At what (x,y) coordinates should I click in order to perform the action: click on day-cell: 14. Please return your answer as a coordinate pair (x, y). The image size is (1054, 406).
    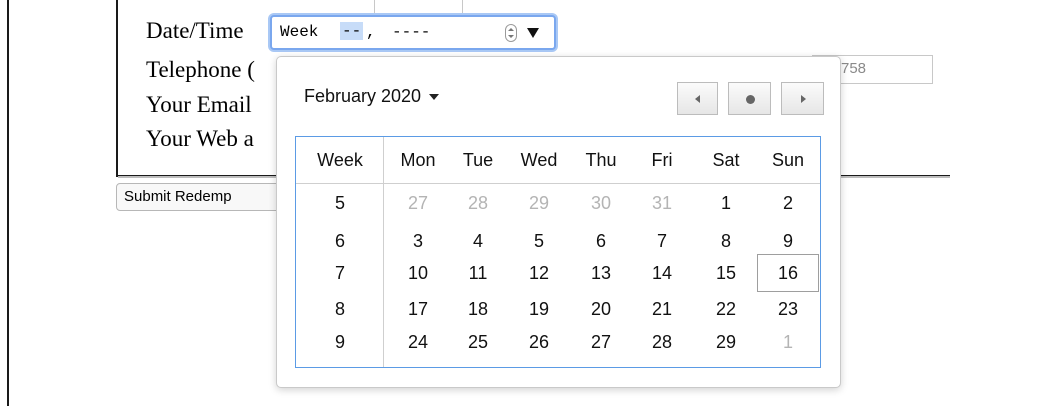
    Looking at the image, I should click on (662, 273).